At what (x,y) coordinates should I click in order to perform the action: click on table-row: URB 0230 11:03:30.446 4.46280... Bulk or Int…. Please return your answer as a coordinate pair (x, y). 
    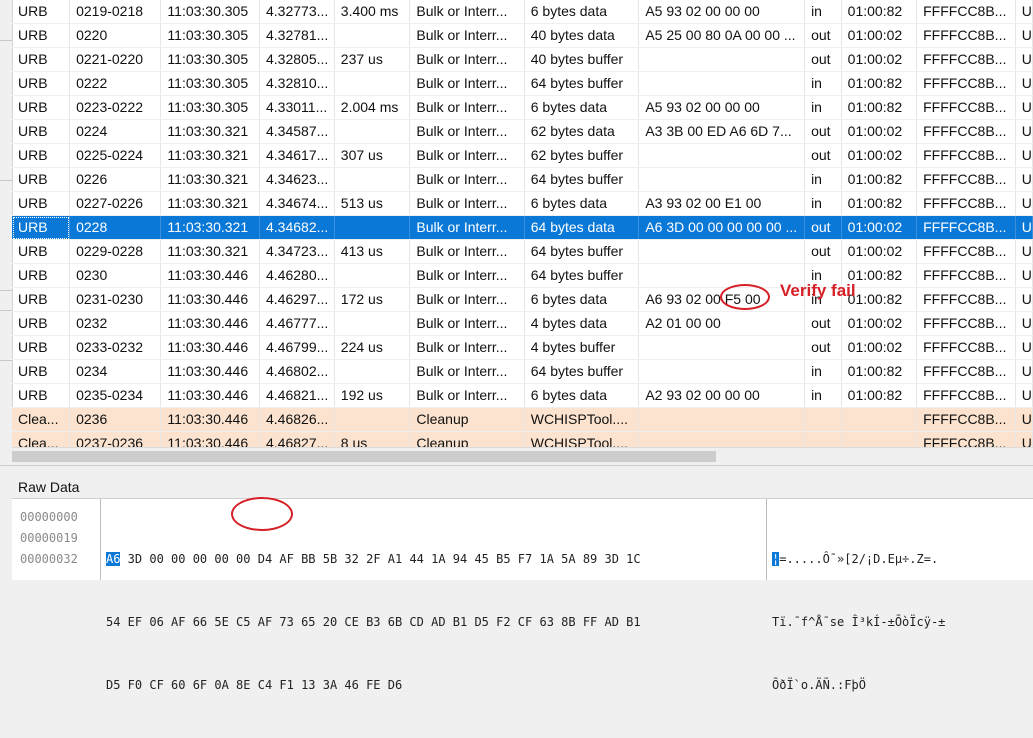
    Looking at the image, I should click on (522, 275).